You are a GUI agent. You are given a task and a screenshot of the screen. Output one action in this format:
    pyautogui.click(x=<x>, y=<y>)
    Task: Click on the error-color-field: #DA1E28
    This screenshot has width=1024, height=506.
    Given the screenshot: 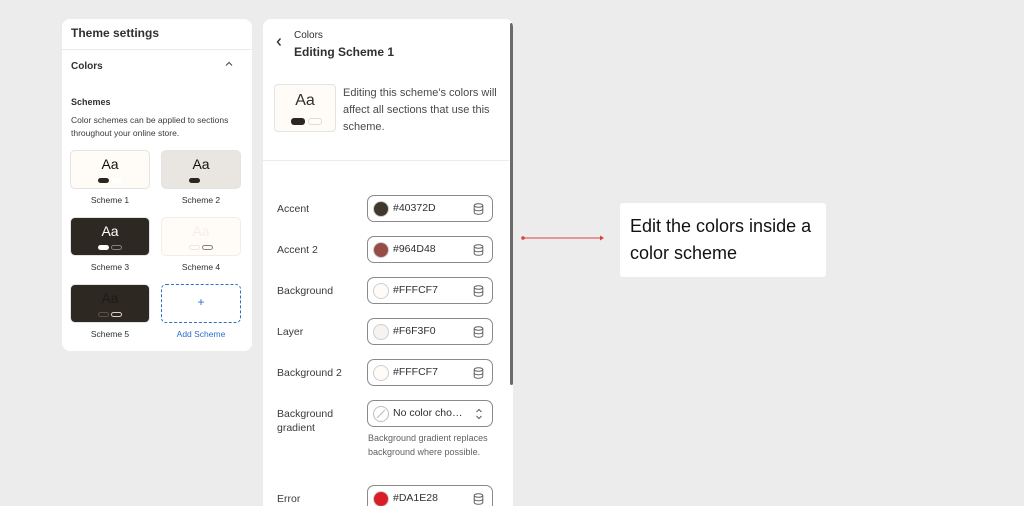 What is the action you would take?
    pyautogui.click(x=430, y=495)
    